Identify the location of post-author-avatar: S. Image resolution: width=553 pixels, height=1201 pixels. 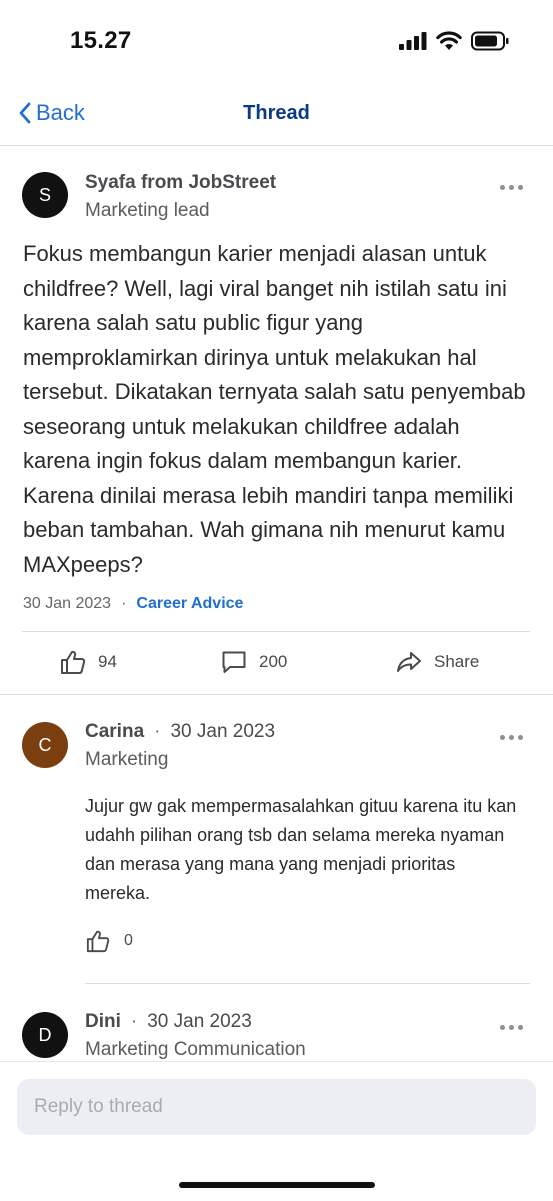
(45, 195).